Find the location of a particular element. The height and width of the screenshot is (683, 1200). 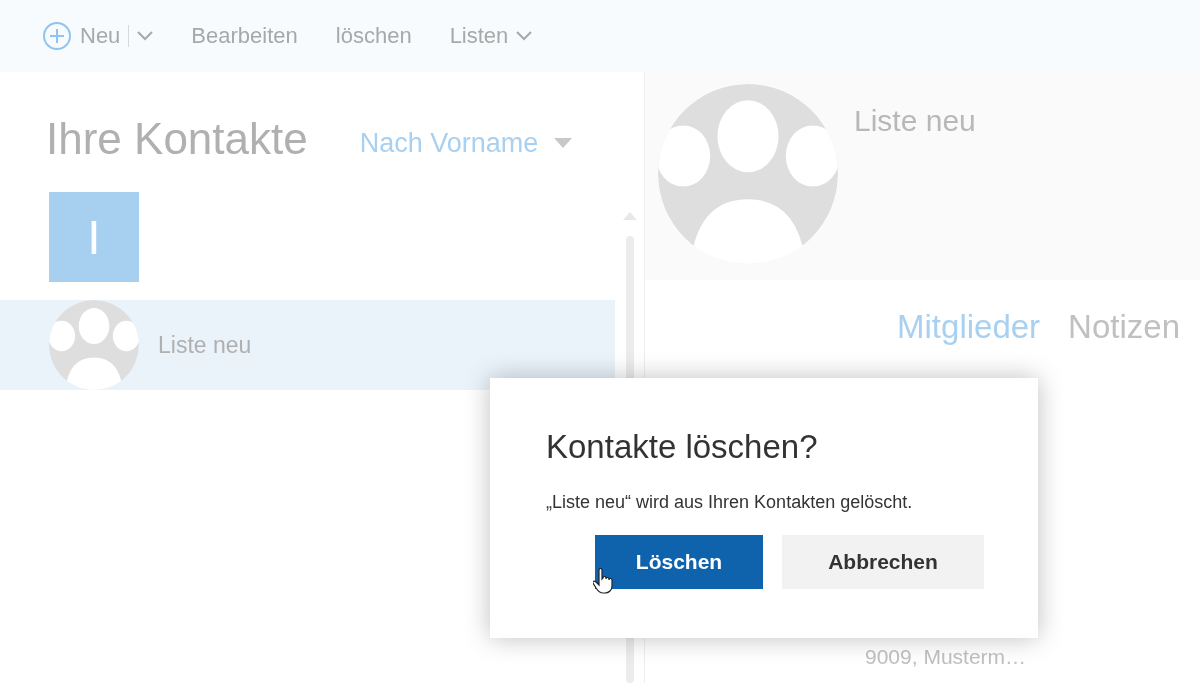

lists-menu: Listen is located at coordinates (491, 36).